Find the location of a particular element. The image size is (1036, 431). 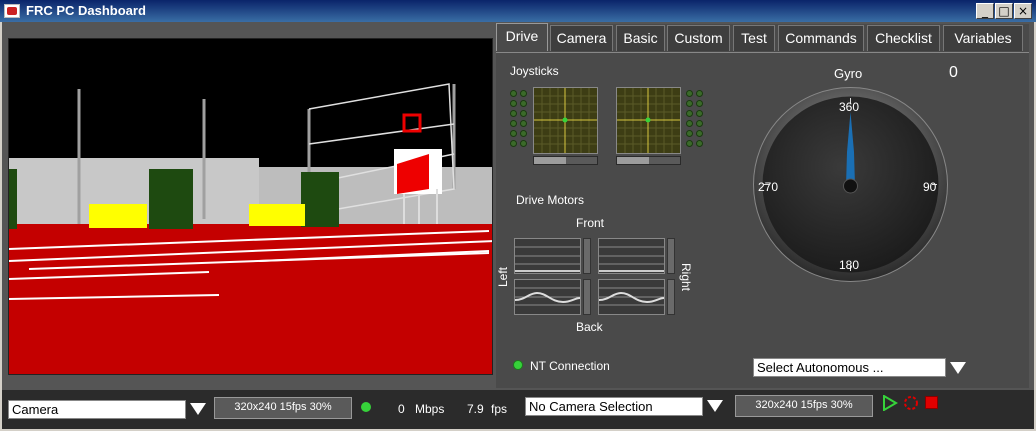

joystick-1-buttons is located at coordinates (520, 121).